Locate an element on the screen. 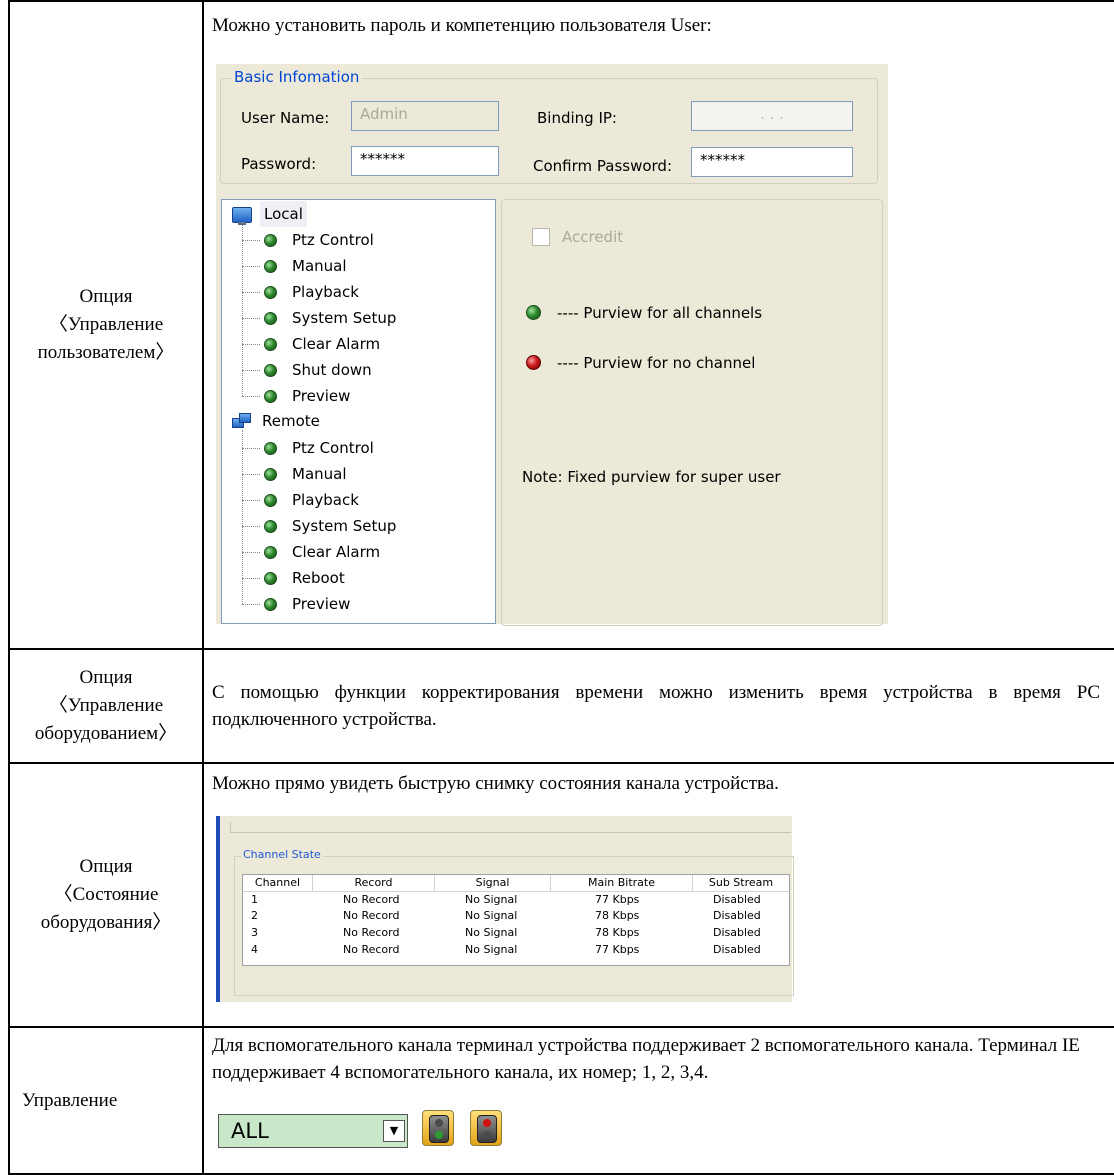 The width and height of the screenshot is (1114, 1175). channel-select: ALL ▼ is located at coordinates (313, 1131).